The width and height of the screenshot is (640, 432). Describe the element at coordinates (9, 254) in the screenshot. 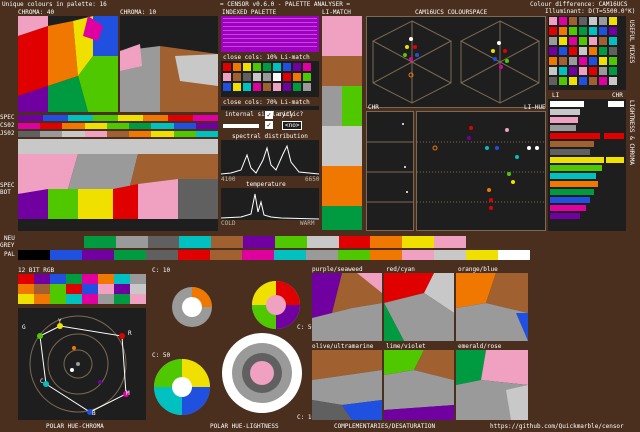

I see `pal-label: PAL` at that location.